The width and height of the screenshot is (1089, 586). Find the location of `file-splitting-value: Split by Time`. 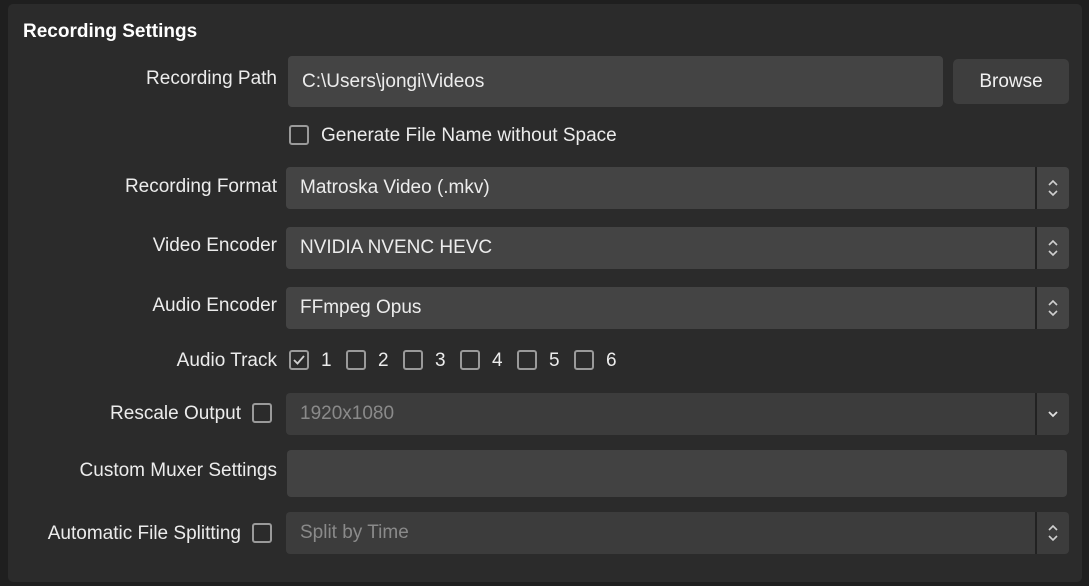

file-splitting-value: Split by Time is located at coordinates (354, 532).